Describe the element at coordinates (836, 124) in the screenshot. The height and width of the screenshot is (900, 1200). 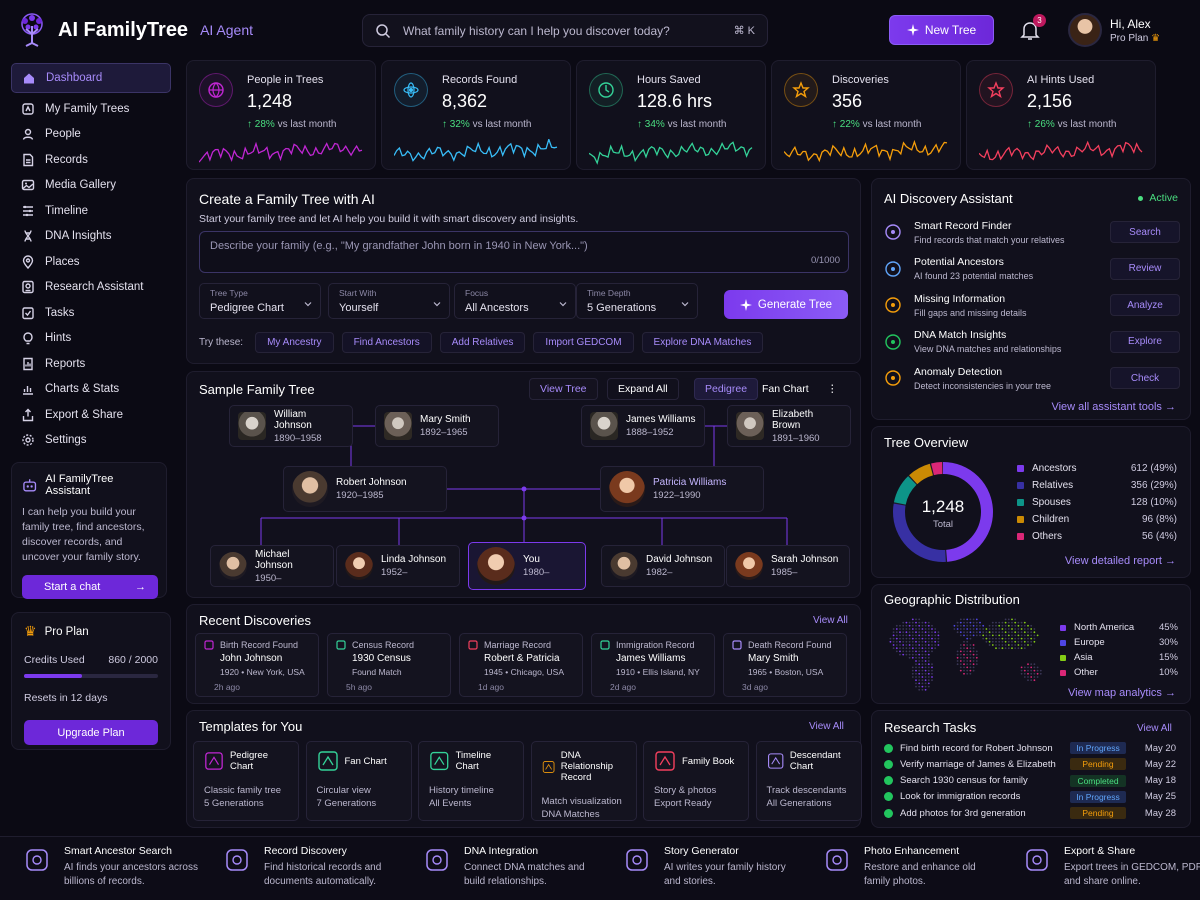
I see `up-arrow-icon: ↑` at that location.